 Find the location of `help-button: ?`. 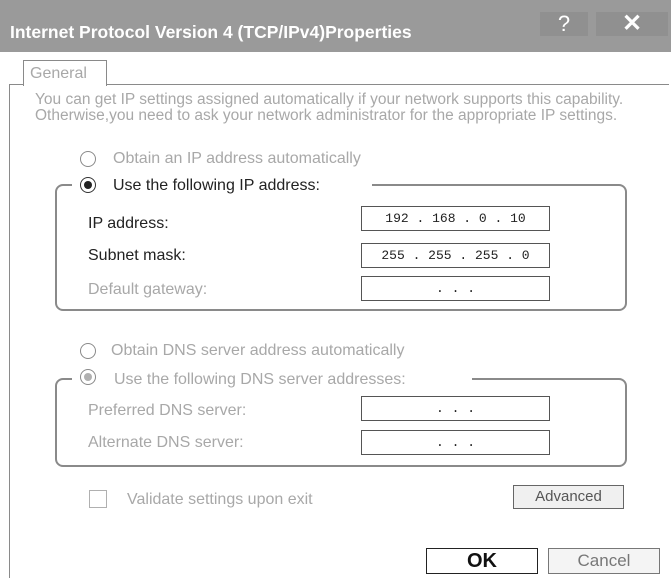

help-button: ? is located at coordinates (564, 24).